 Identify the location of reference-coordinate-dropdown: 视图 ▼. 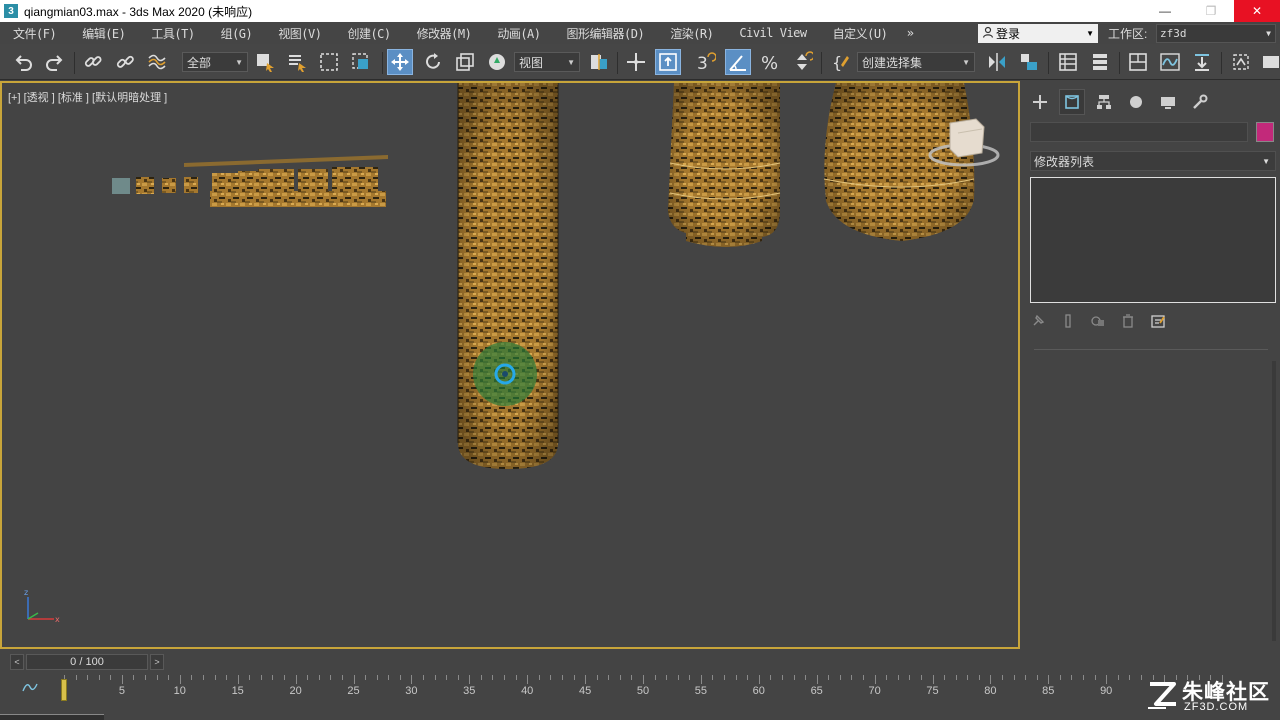
(547, 62).